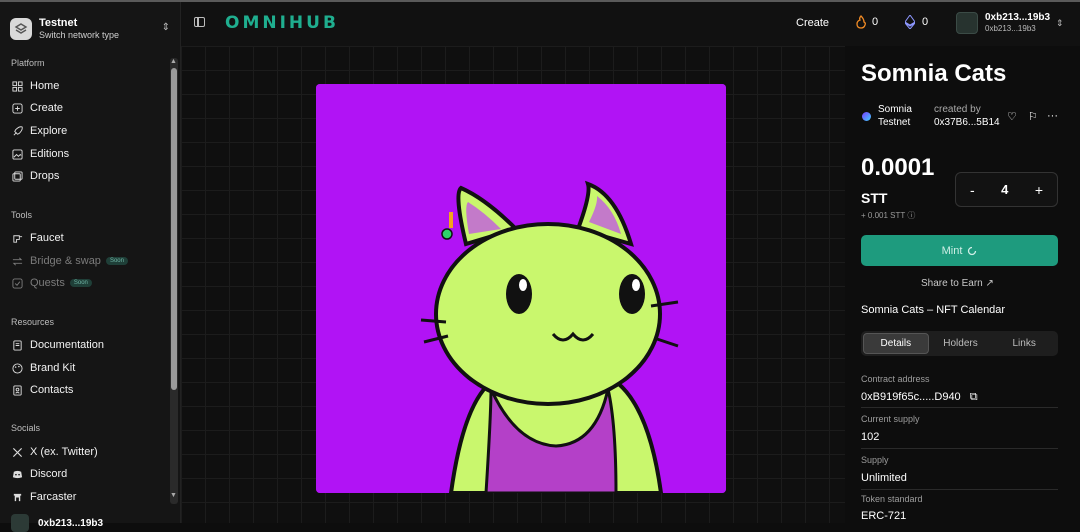 The height and width of the screenshot is (532, 1080). Describe the element at coordinates (972, 250) in the screenshot. I see `loading-spinner-icon` at that location.